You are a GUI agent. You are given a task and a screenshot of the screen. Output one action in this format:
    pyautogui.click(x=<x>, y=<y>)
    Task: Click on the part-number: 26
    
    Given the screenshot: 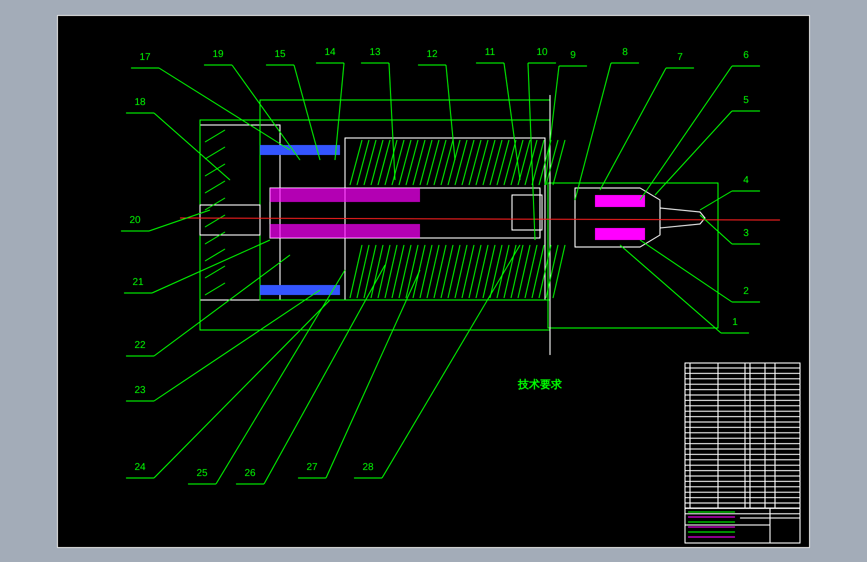 What is the action you would take?
    pyautogui.click(x=250, y=473)
    